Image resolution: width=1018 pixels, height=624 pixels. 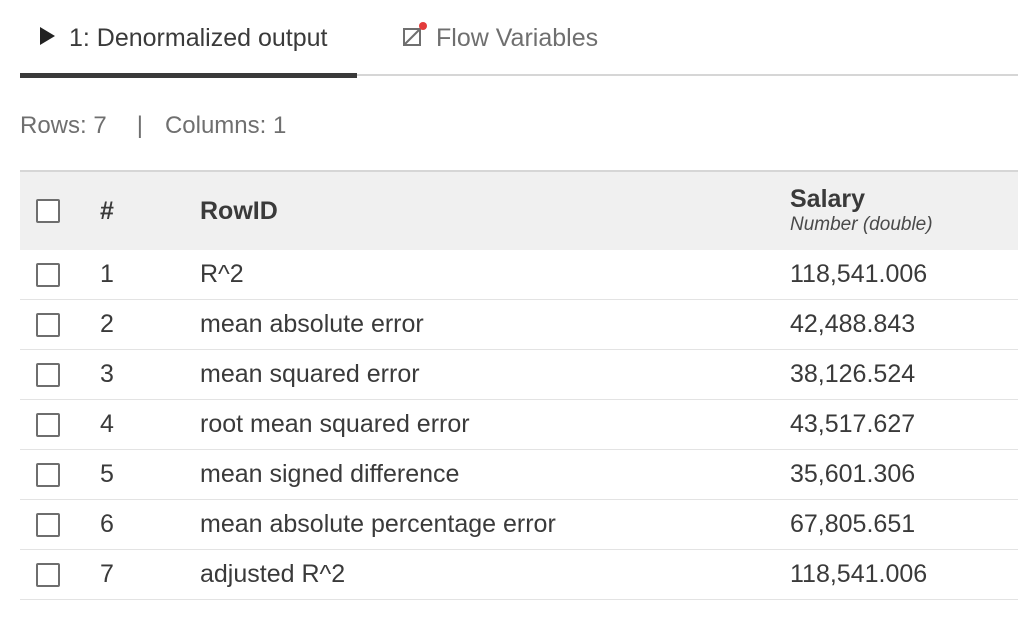 What do you see at coordinates (853, 324) in the screenshot?
I see `row-value: 42,488.843` at bounding box center [853, 324].